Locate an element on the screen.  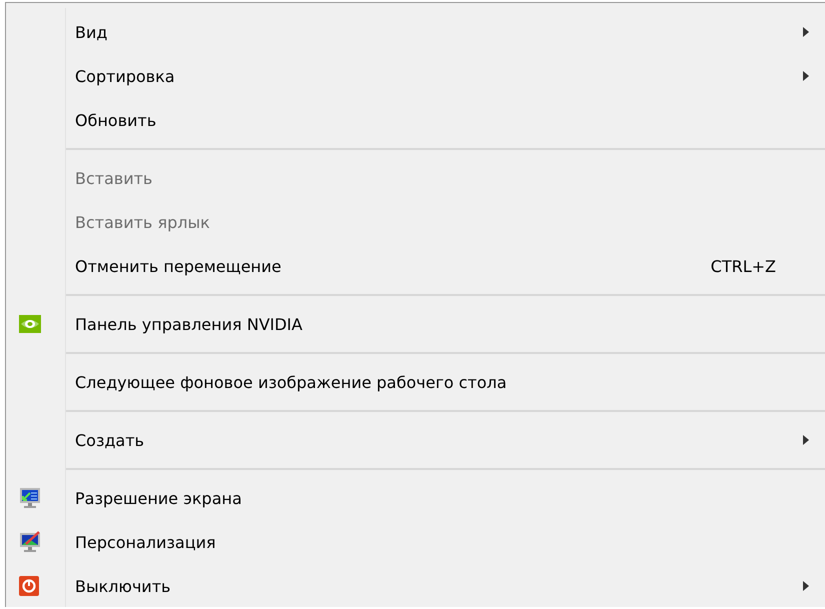
menu-item: Вид is located at coordinates (415, 32).